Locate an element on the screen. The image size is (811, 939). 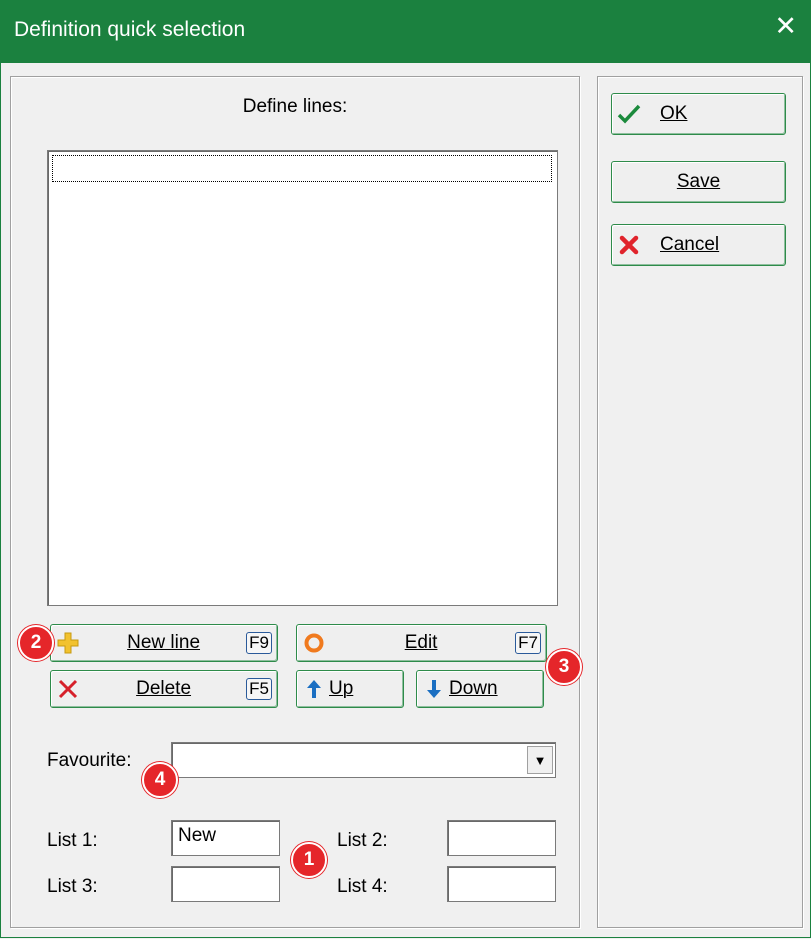
edit-label: Edit is located at coordinates (421, 642).